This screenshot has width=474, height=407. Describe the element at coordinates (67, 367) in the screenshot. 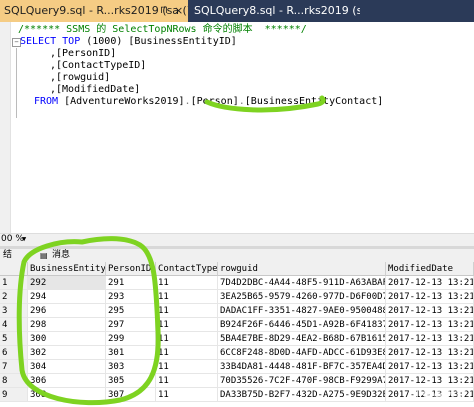

I see `table-cell: 304` at that location.